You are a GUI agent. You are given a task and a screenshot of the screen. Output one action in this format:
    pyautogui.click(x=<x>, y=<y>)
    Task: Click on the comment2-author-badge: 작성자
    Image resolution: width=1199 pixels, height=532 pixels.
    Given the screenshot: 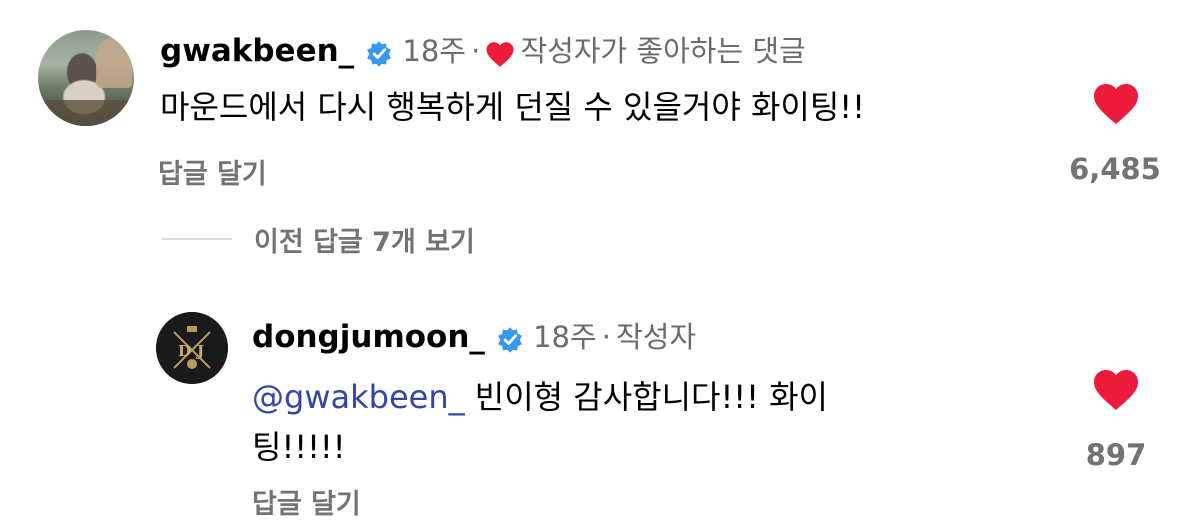 What is the action you would take?
    pyautogui.click(x=656, y=337)
    